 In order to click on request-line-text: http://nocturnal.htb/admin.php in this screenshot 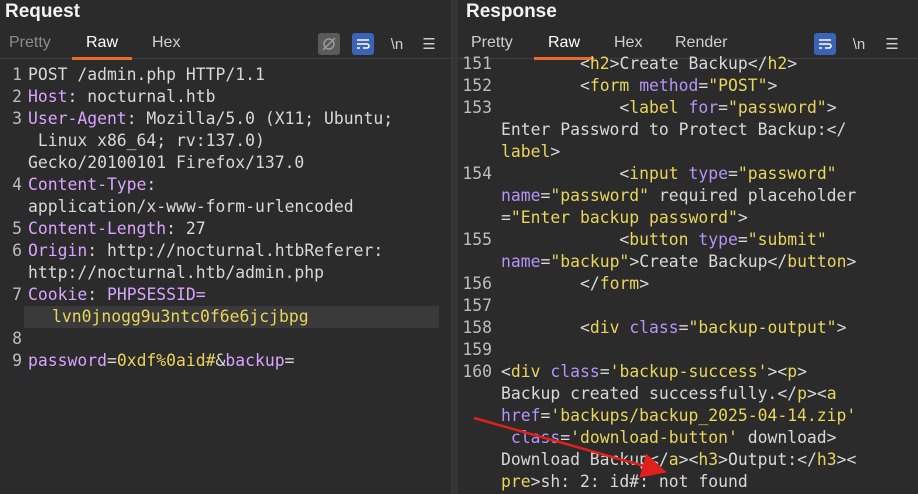, I will do `click(176, 272)`.